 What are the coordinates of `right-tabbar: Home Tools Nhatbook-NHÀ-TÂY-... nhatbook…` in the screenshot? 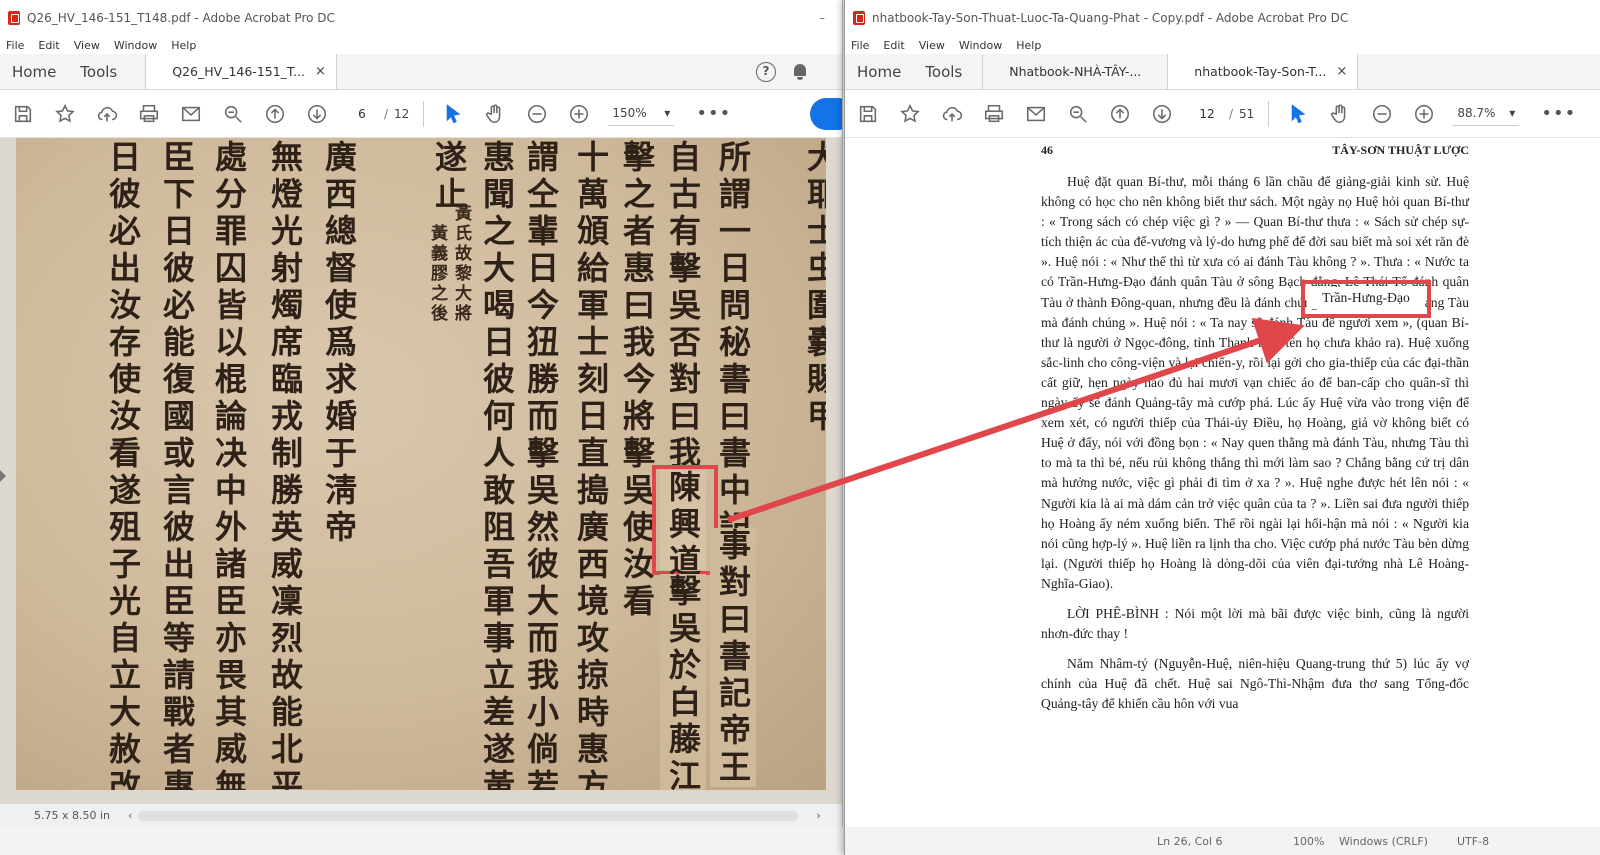 It's located at (1222, 72).